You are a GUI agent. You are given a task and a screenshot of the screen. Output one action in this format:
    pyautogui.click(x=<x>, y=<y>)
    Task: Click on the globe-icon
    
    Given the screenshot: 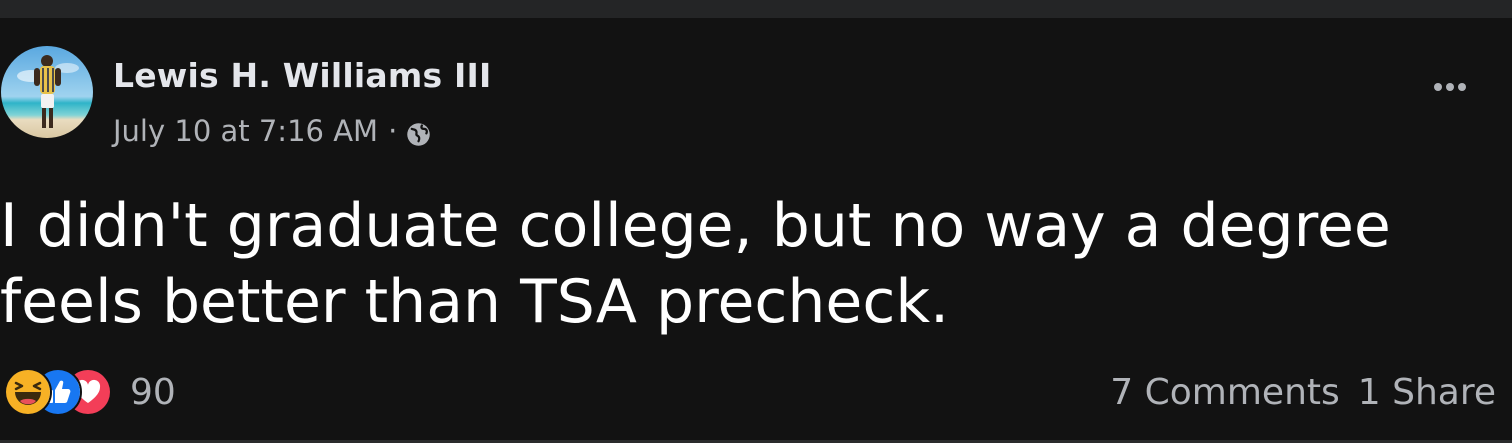 What is the action you would take?
    pyautogui.click(x=418, y=134)
    